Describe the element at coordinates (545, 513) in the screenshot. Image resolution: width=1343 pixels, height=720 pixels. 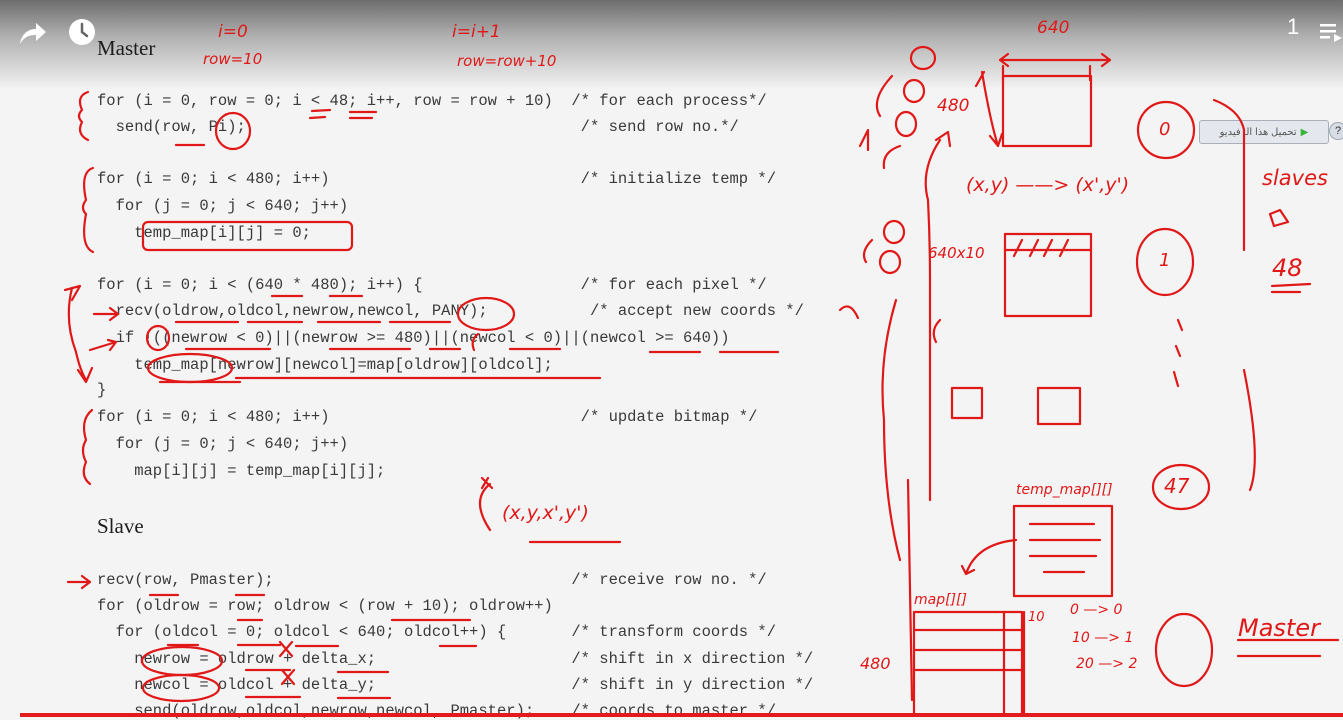
I see `note-tuple: (x,y,x',y')` at that location.